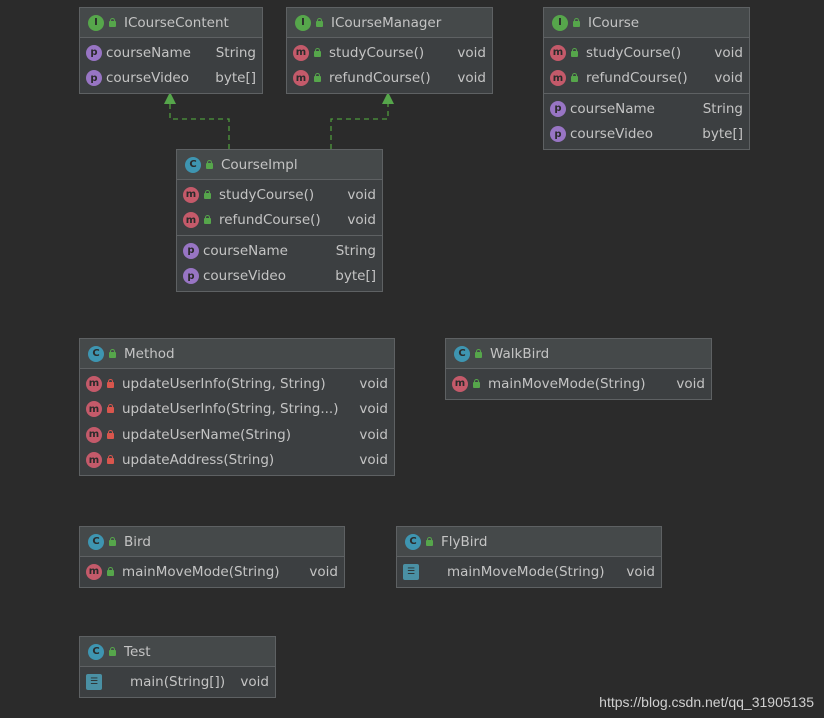 This screenshot has height=718, width=824. I want to click on class-name: Test, so click(137, 651).